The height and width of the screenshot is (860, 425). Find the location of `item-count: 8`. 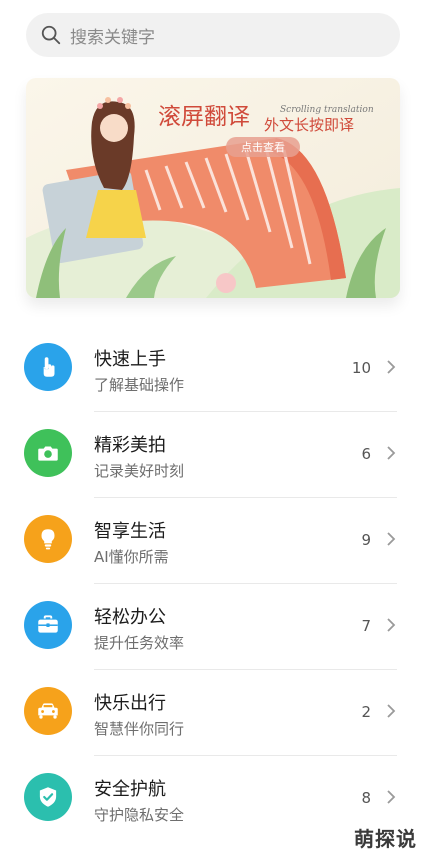

item-count: 8 is located at coordinates (366, 798).